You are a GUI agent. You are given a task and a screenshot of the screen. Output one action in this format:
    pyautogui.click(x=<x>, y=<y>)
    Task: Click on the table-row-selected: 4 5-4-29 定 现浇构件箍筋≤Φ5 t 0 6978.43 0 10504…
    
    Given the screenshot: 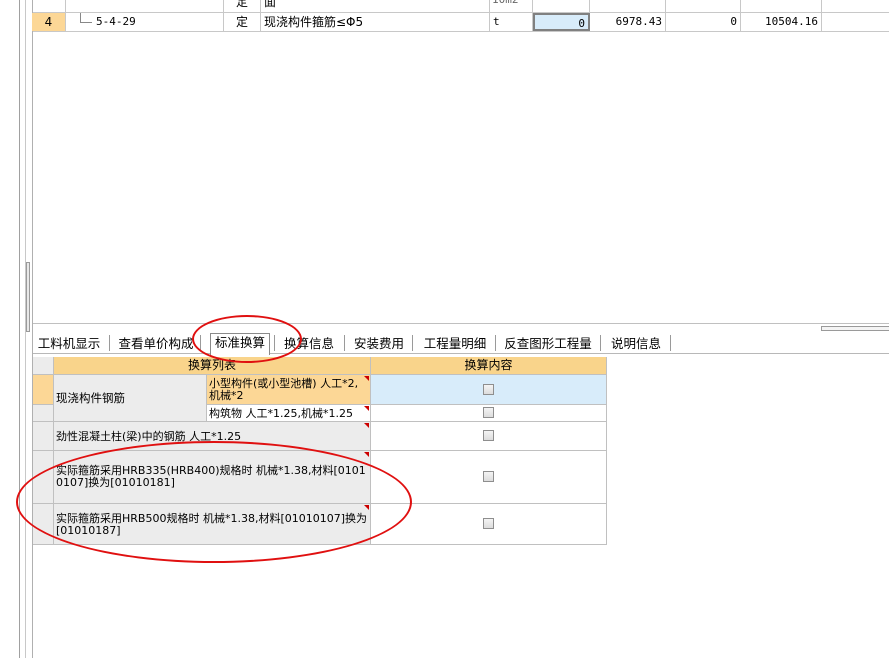 What is the action you would take?
    pyautogui.click(x=460, y=22)
    